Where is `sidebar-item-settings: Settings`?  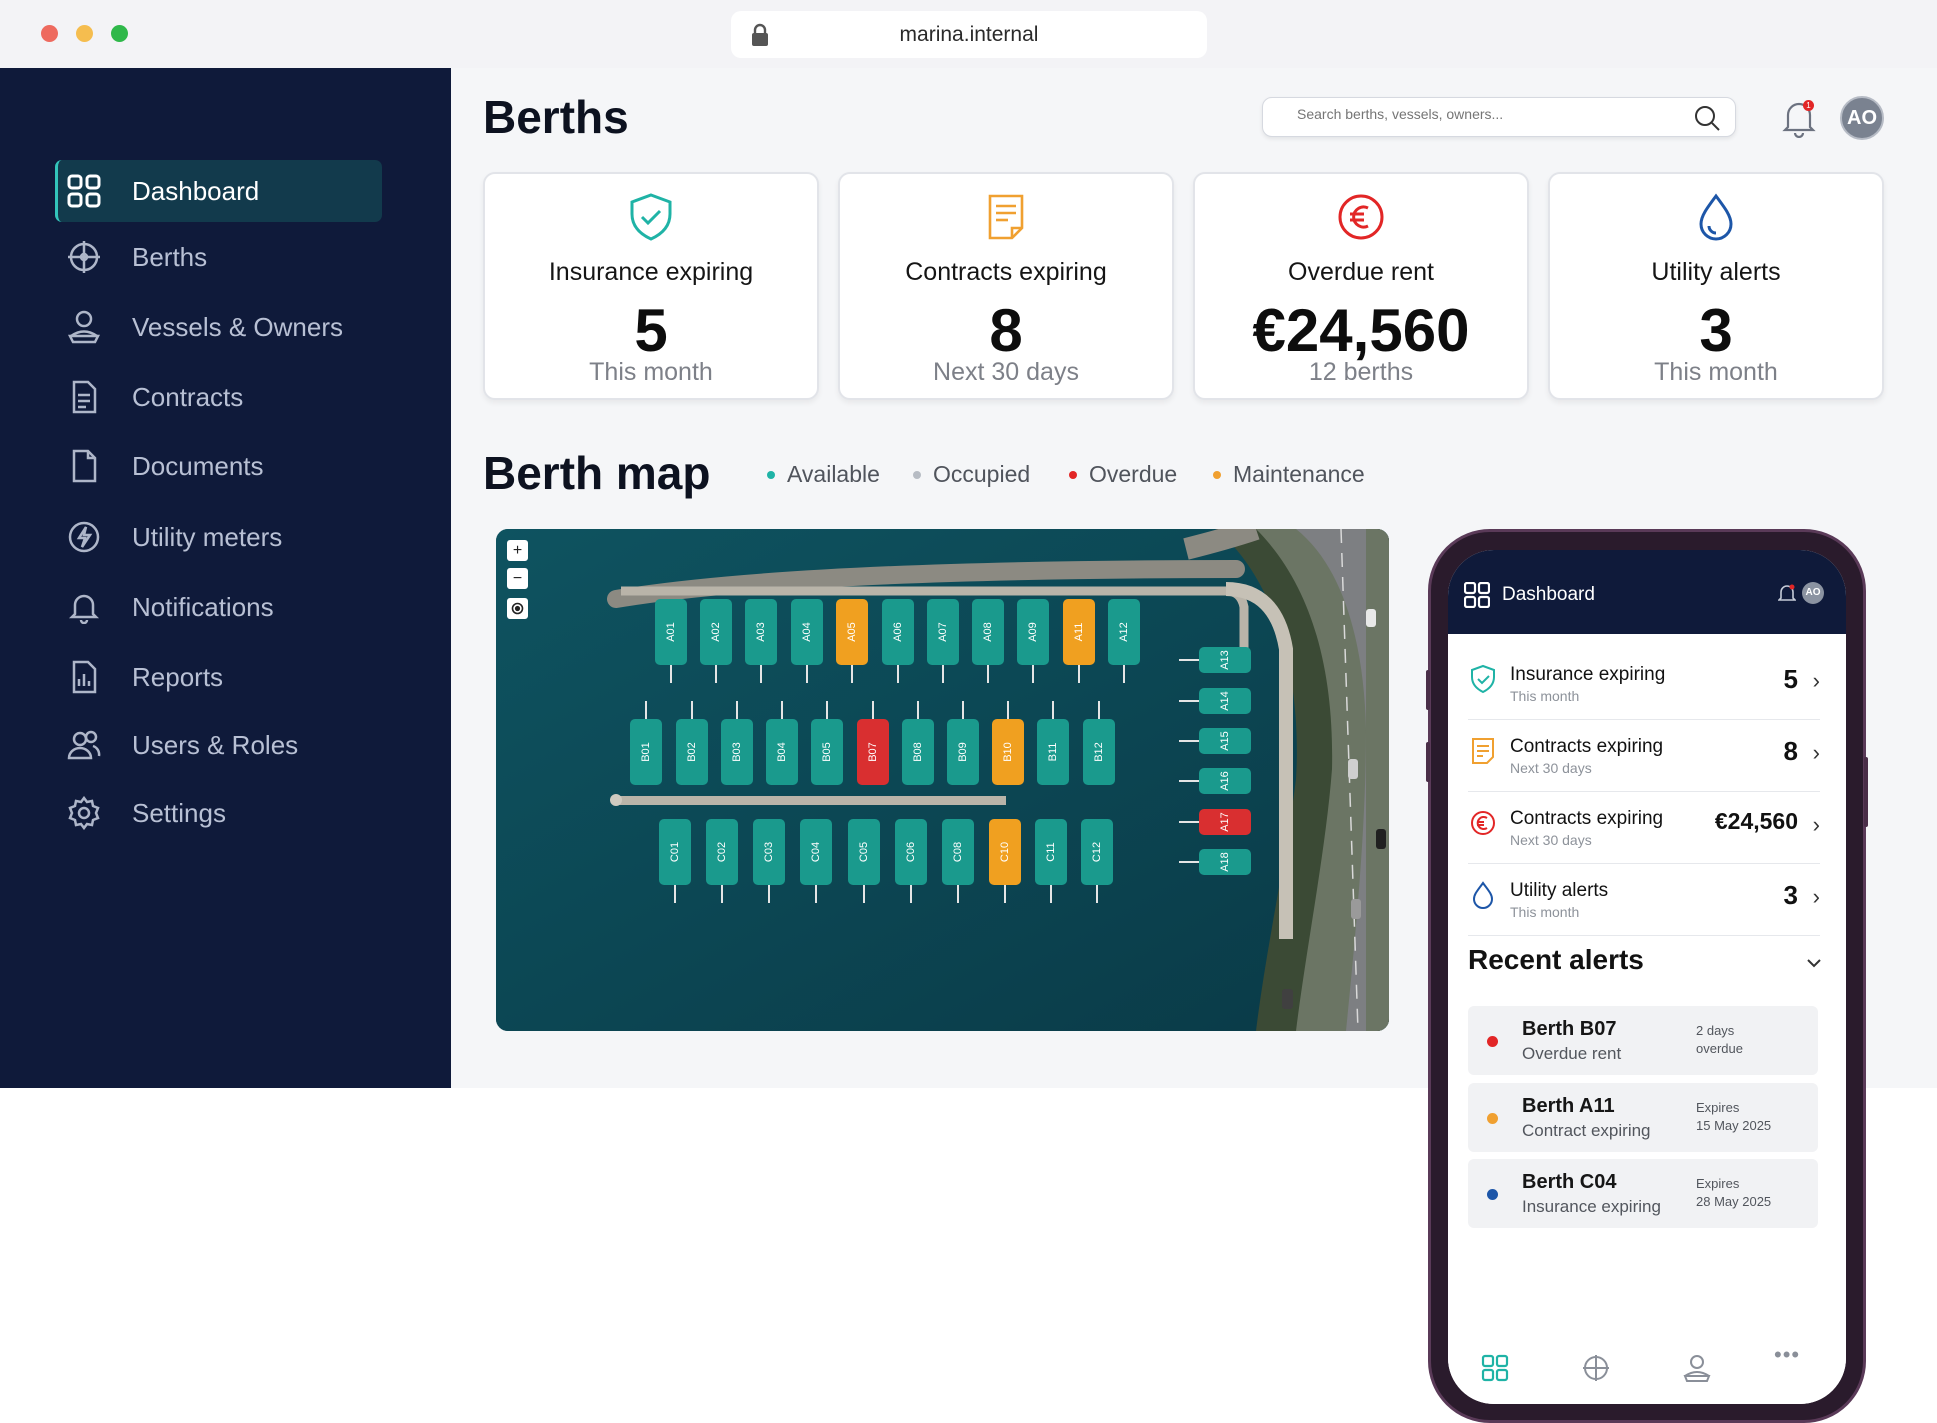 sidebar-item-settings: Settings is located at coordinates (218, 813).